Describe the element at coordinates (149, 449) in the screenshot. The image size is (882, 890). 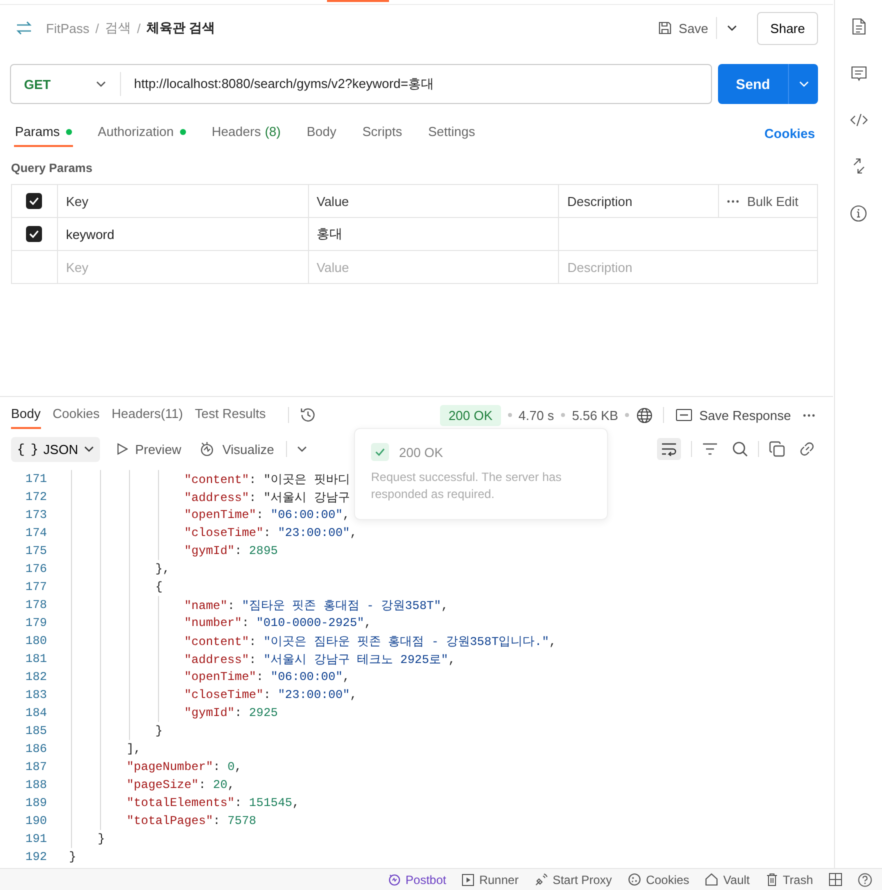
I see `preview-button: Preview` at that location.